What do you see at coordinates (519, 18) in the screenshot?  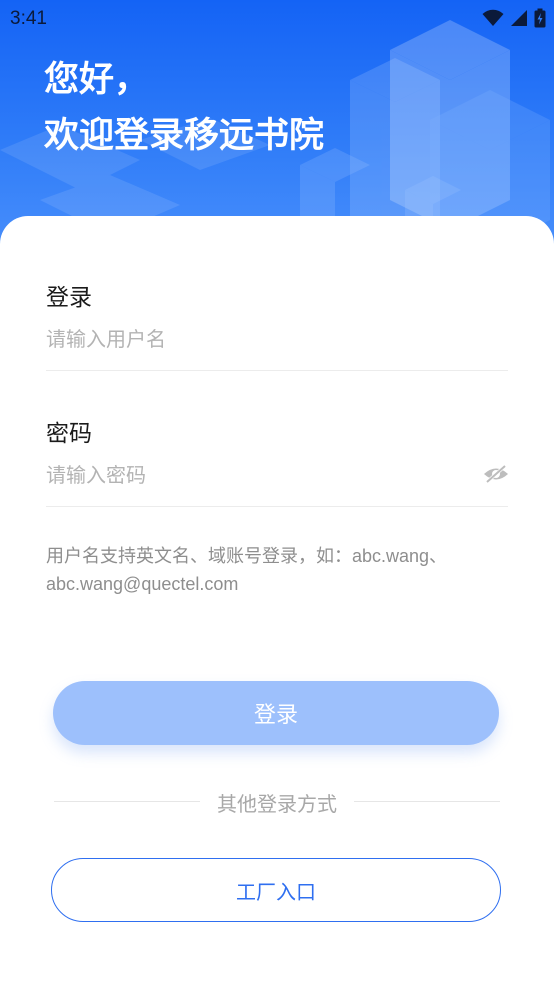 I see `cellular-signal-icon` at bounding box center [519, 18].